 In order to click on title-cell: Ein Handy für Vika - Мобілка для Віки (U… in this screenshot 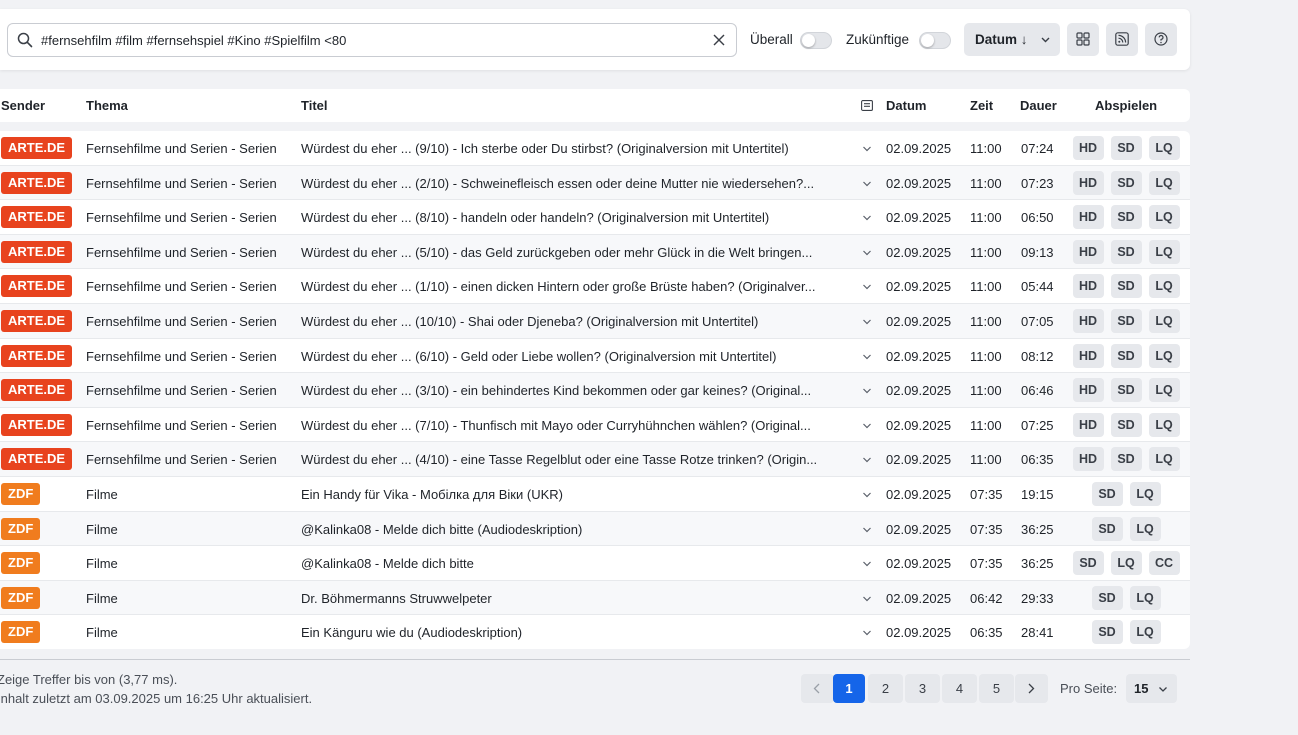, I will do `click(577, 494)`.